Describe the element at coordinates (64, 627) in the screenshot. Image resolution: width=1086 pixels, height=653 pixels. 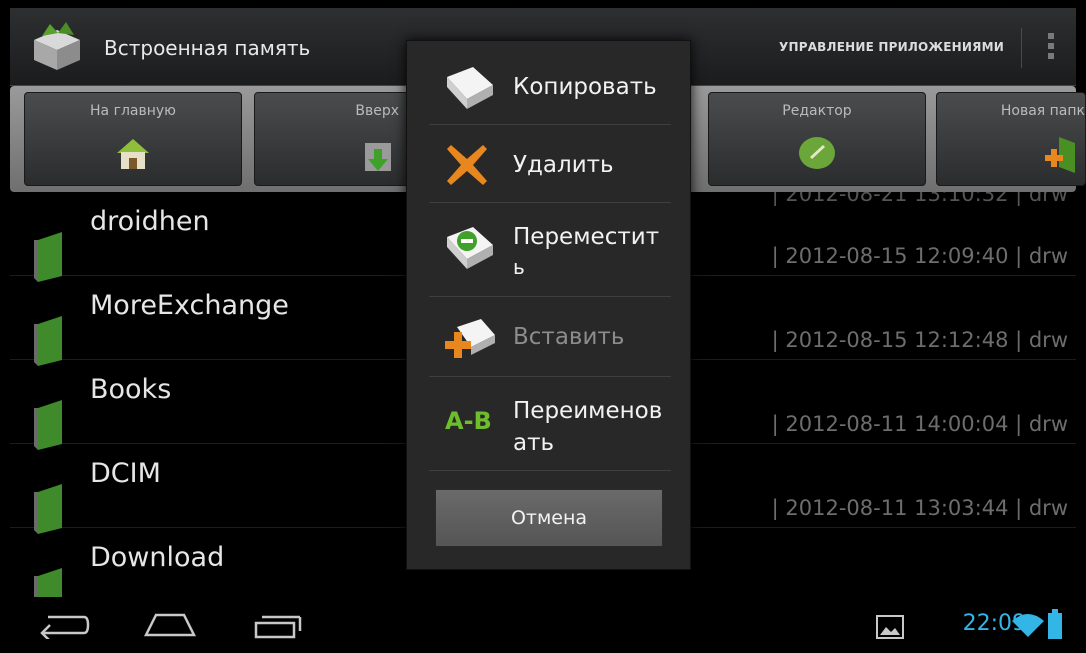
I see `back-icon` at that location.